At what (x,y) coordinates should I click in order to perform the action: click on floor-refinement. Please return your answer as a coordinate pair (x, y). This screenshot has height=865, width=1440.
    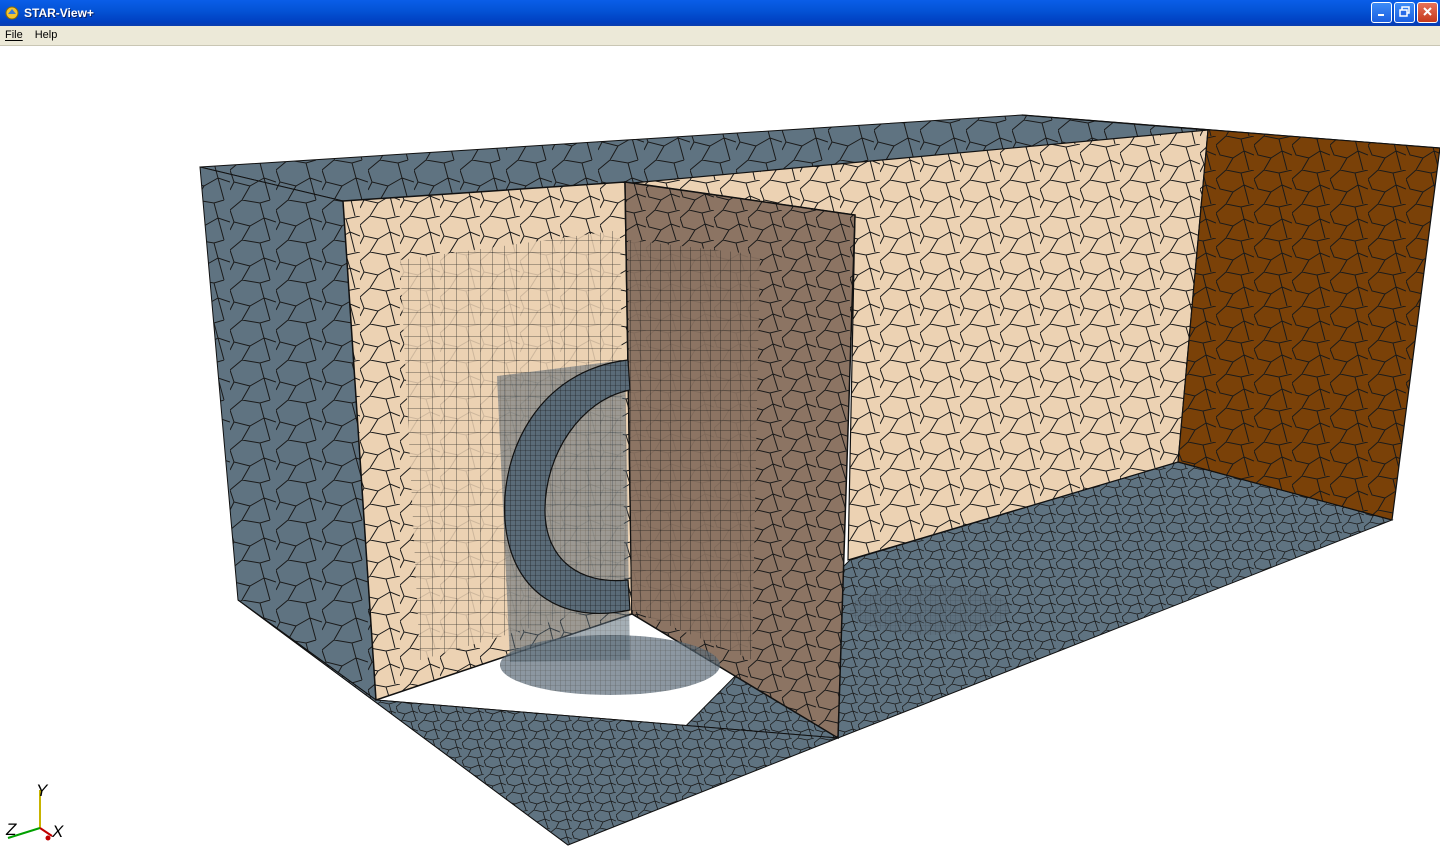
    Looking at the image, I should click on (610, 665).